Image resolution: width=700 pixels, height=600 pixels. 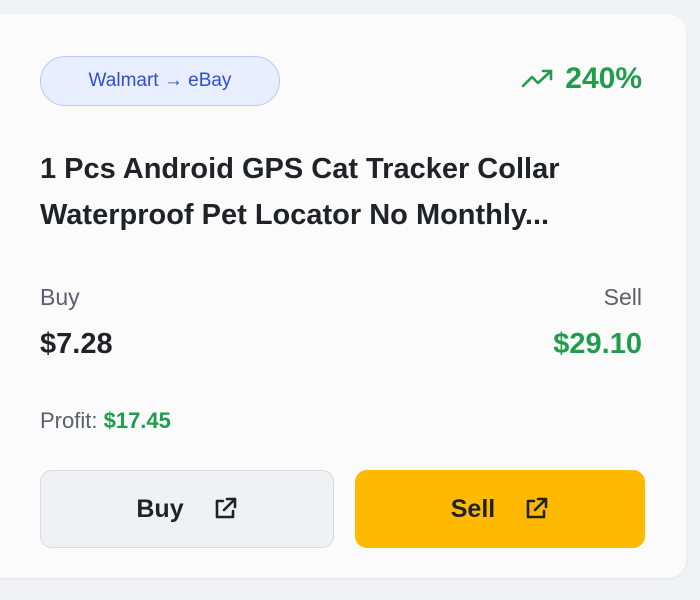 I want to click on route-badge-label: Walmart → eBay, so click(x=160, y=80).